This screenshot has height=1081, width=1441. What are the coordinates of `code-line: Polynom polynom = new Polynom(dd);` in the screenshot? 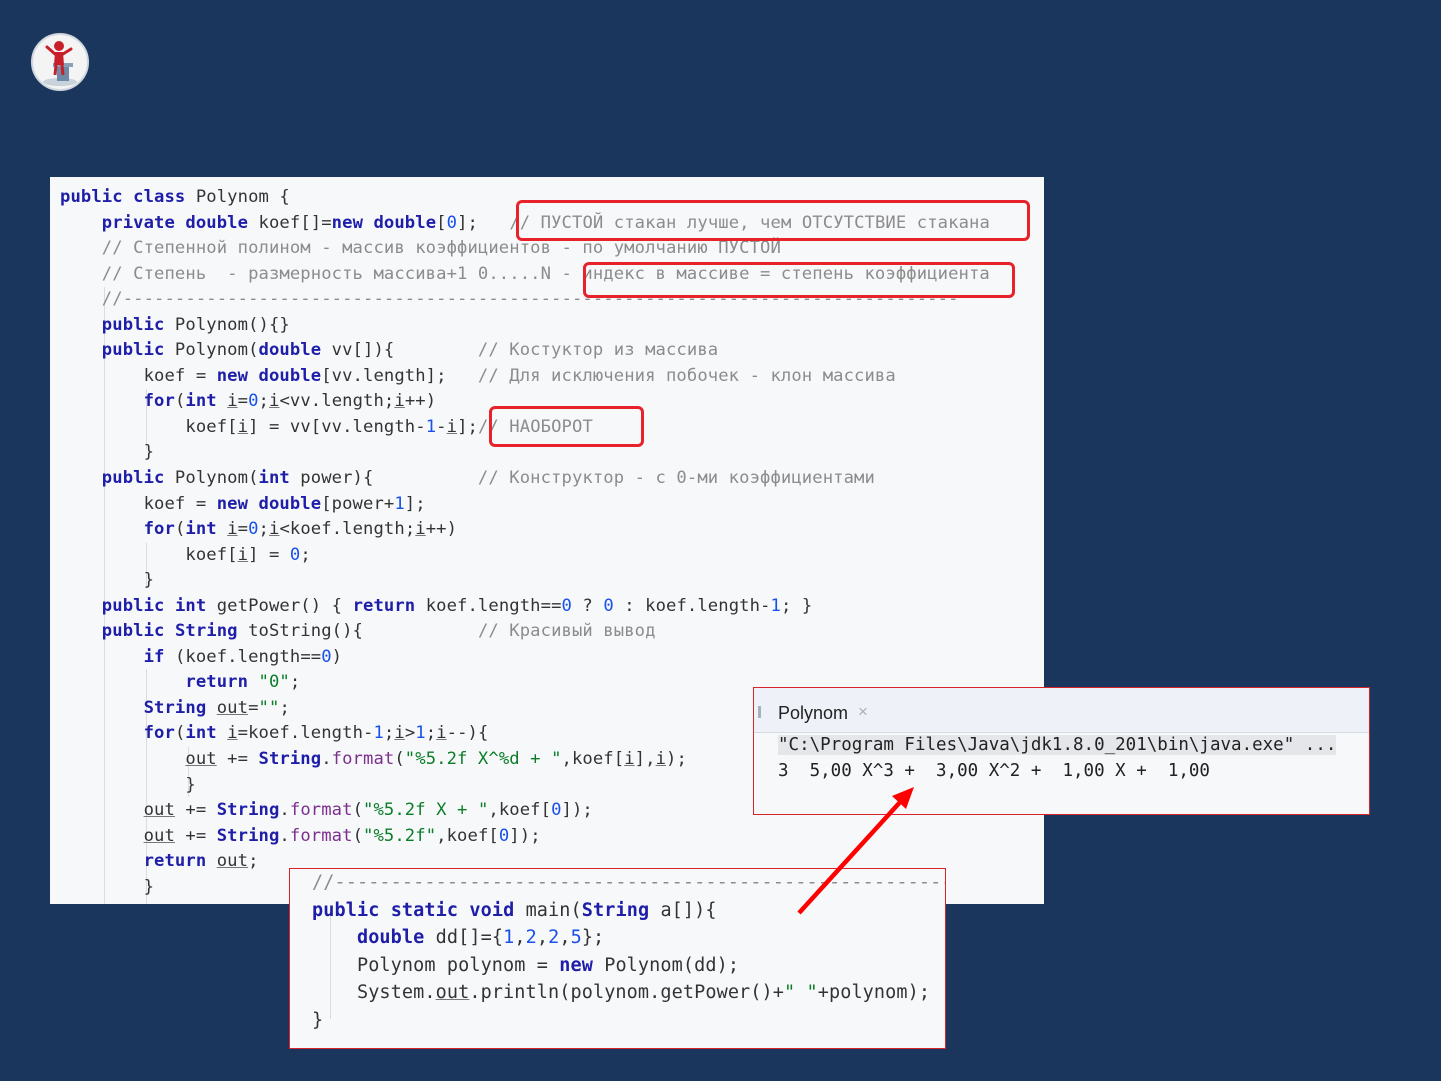 It's located at (526, 965).